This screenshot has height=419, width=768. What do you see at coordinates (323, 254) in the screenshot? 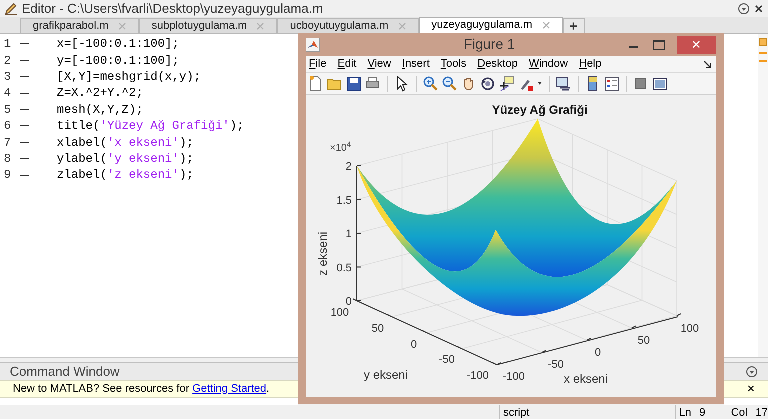
I see `axis-label: z ekseni` at bounding box center [323, 254].